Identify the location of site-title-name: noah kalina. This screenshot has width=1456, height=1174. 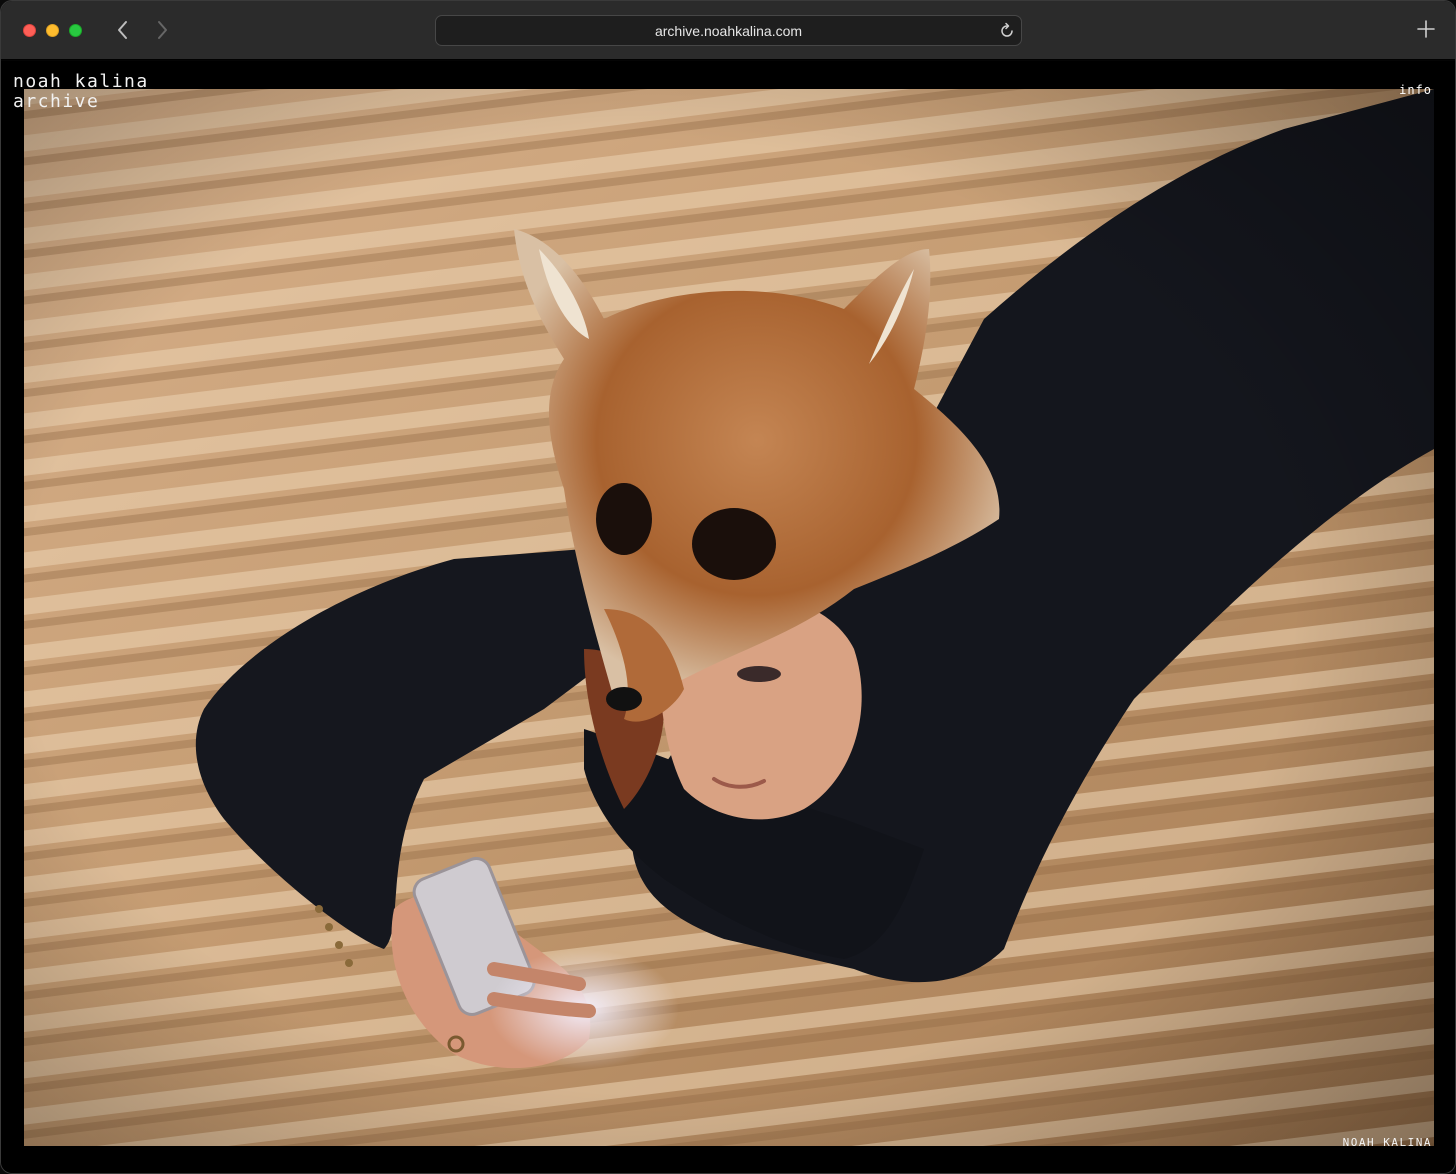
(81, 82).